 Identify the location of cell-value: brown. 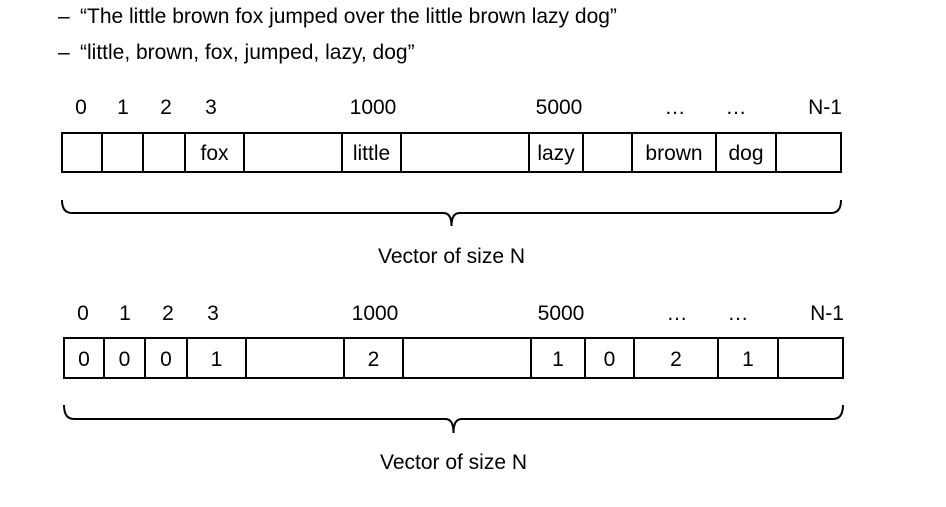
(673, 153).